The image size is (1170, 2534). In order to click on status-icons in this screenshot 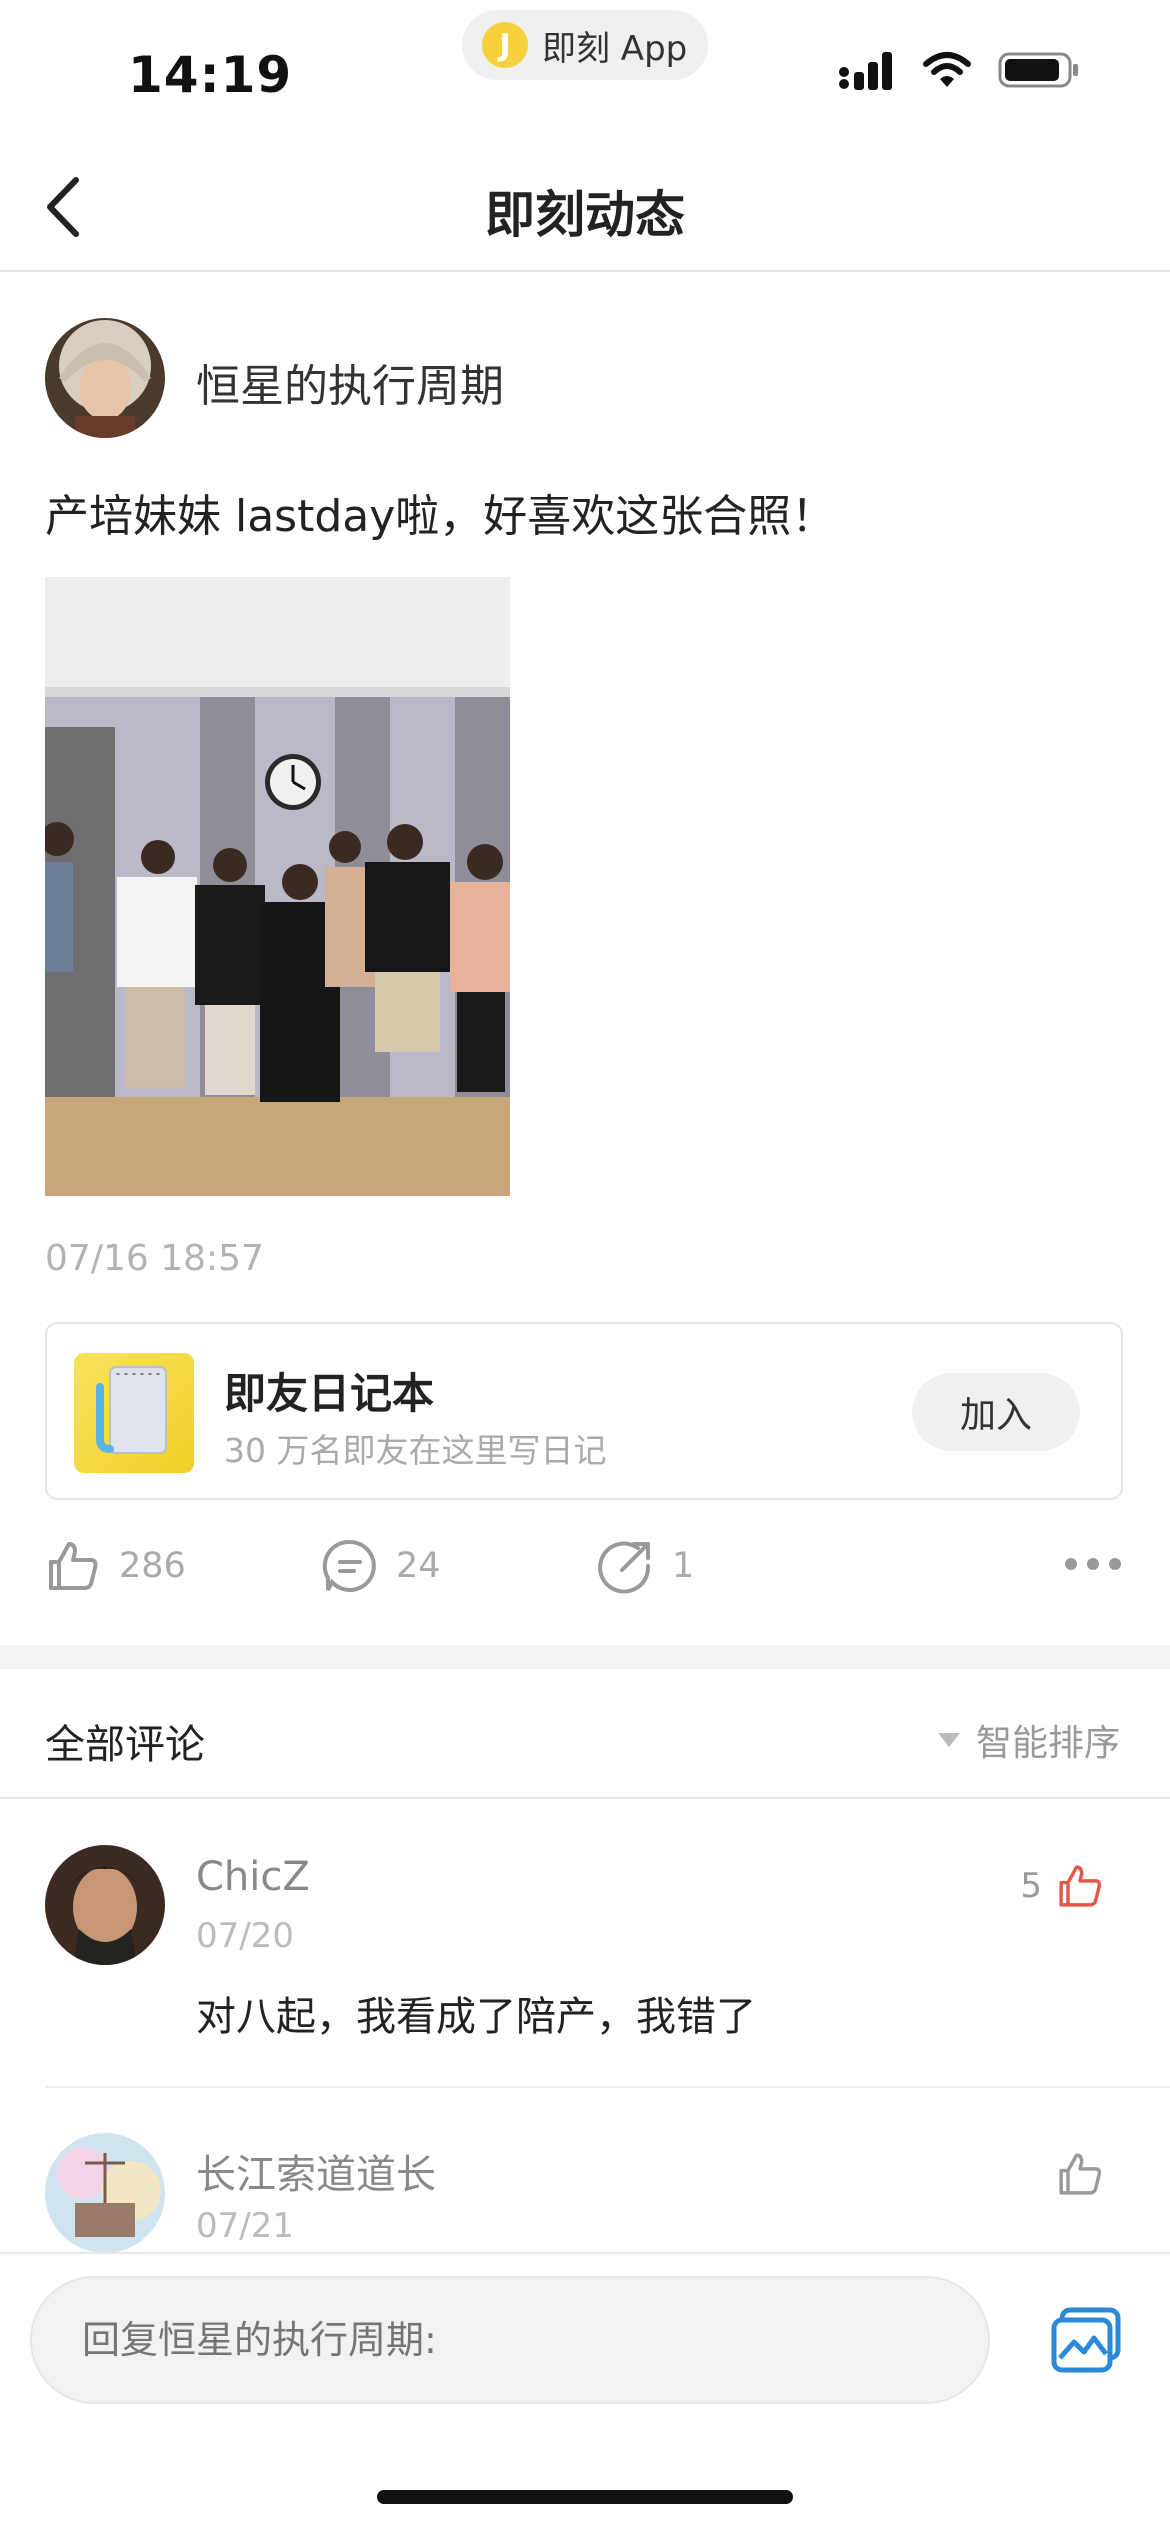, I will do `click(959, 70)`.